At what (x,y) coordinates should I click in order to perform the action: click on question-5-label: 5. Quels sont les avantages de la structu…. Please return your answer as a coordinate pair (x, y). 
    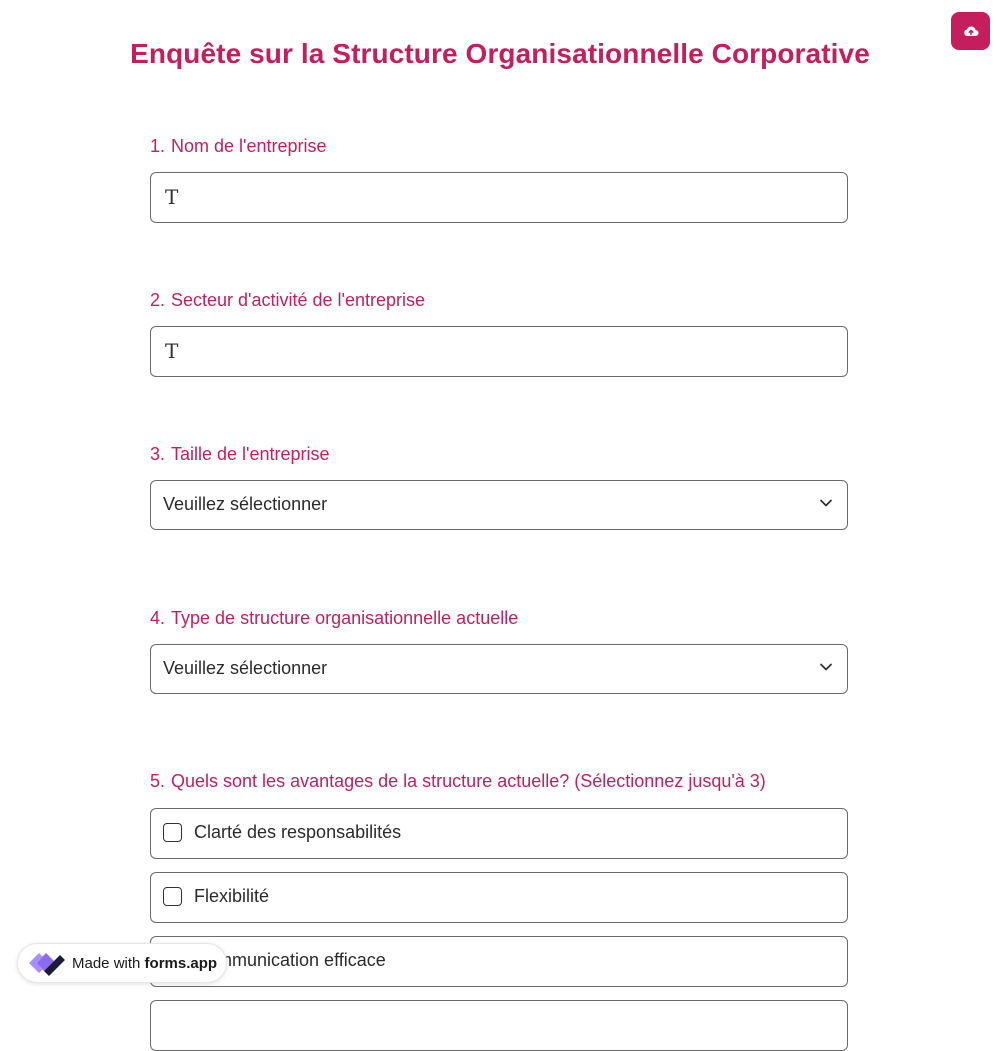
    Looking at the image, I should click on (458, 781).